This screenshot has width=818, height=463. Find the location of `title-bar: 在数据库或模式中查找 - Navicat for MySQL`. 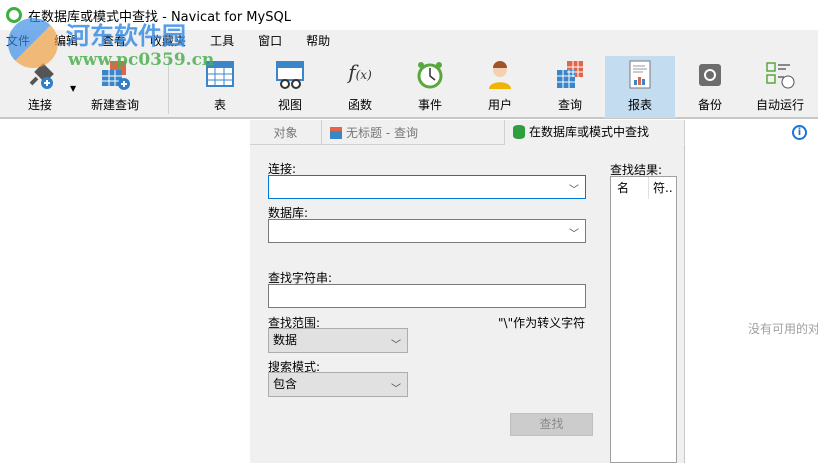

title-bar: 在数据库或模式中查找 - Navicat for MySQL is located at coordinates (409, 15).